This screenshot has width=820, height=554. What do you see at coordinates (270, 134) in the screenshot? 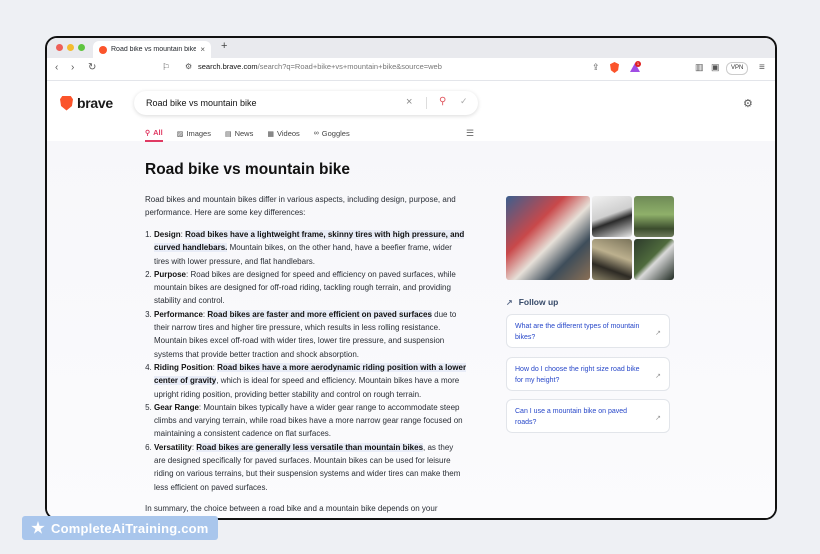
I see `video-icon: ▦` at bounding box center [270, 134].